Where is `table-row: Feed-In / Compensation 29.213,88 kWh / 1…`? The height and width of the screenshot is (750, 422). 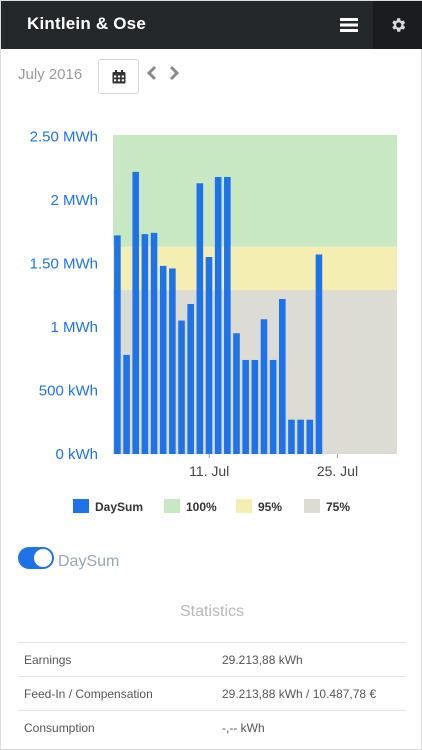 table-row: Feed-In / Compensation 29.213,88 kWh / 1… is located at coordinates (212, 693).